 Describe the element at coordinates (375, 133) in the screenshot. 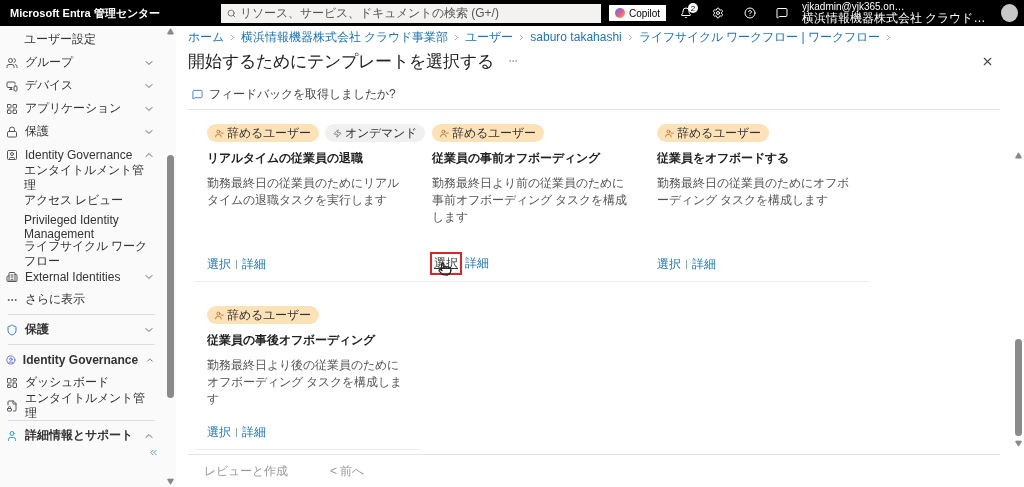

I see `template-tag: オンデマンド` at that location.